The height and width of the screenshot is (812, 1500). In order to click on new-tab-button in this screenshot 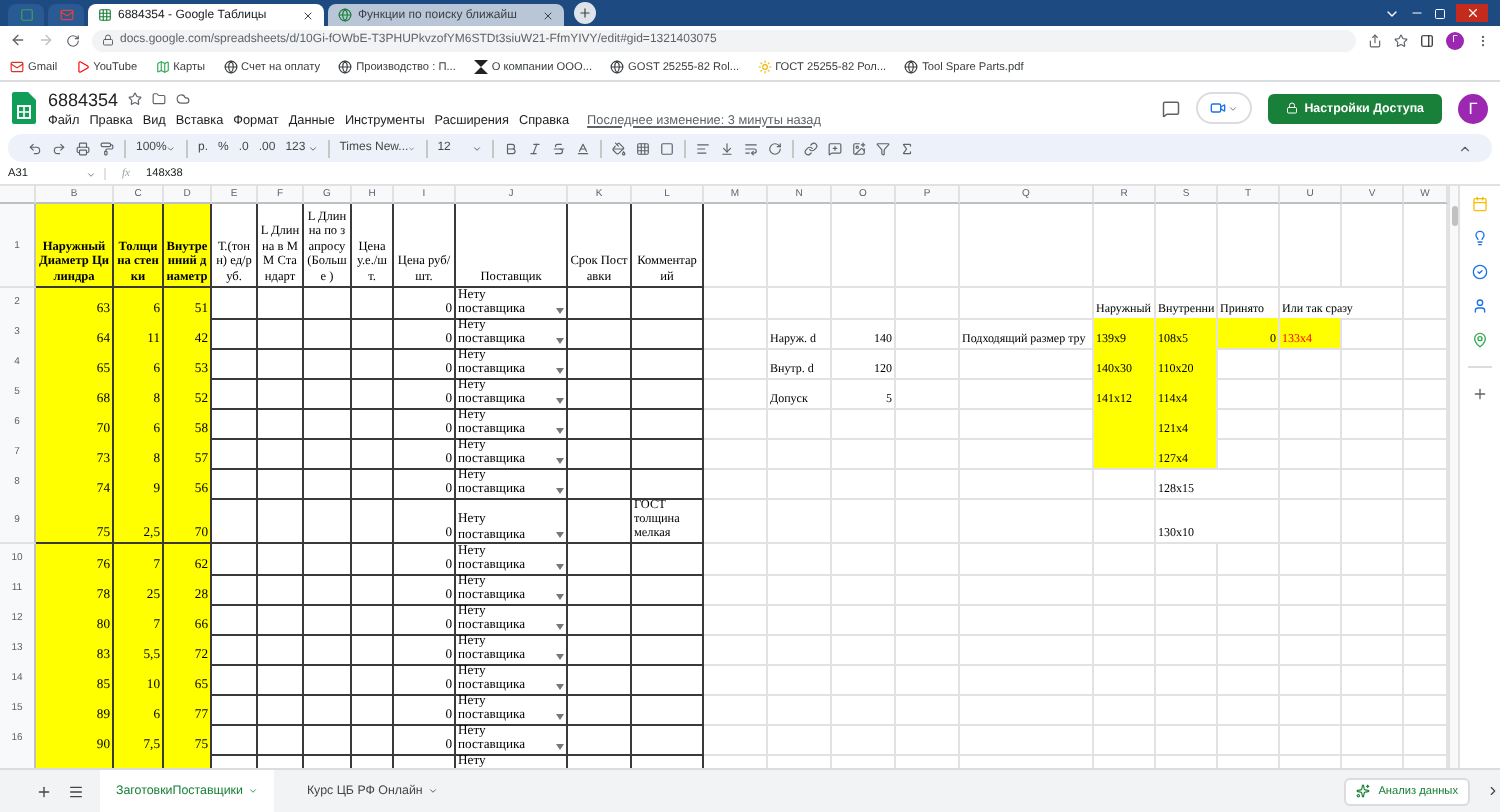, I will do `click(585, 13)`.